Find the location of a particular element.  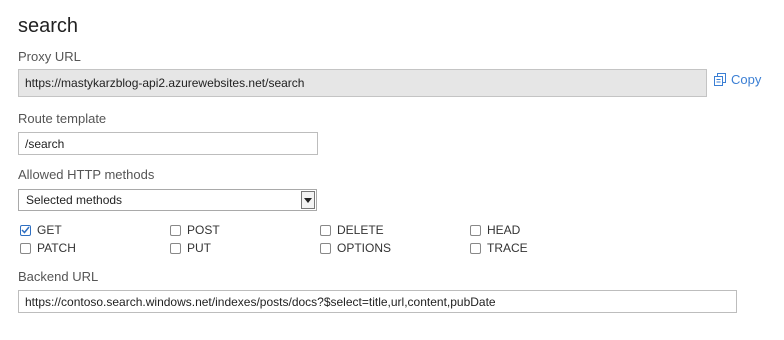

methods-select-value: Selected methods is located at coordinates (74, 200).